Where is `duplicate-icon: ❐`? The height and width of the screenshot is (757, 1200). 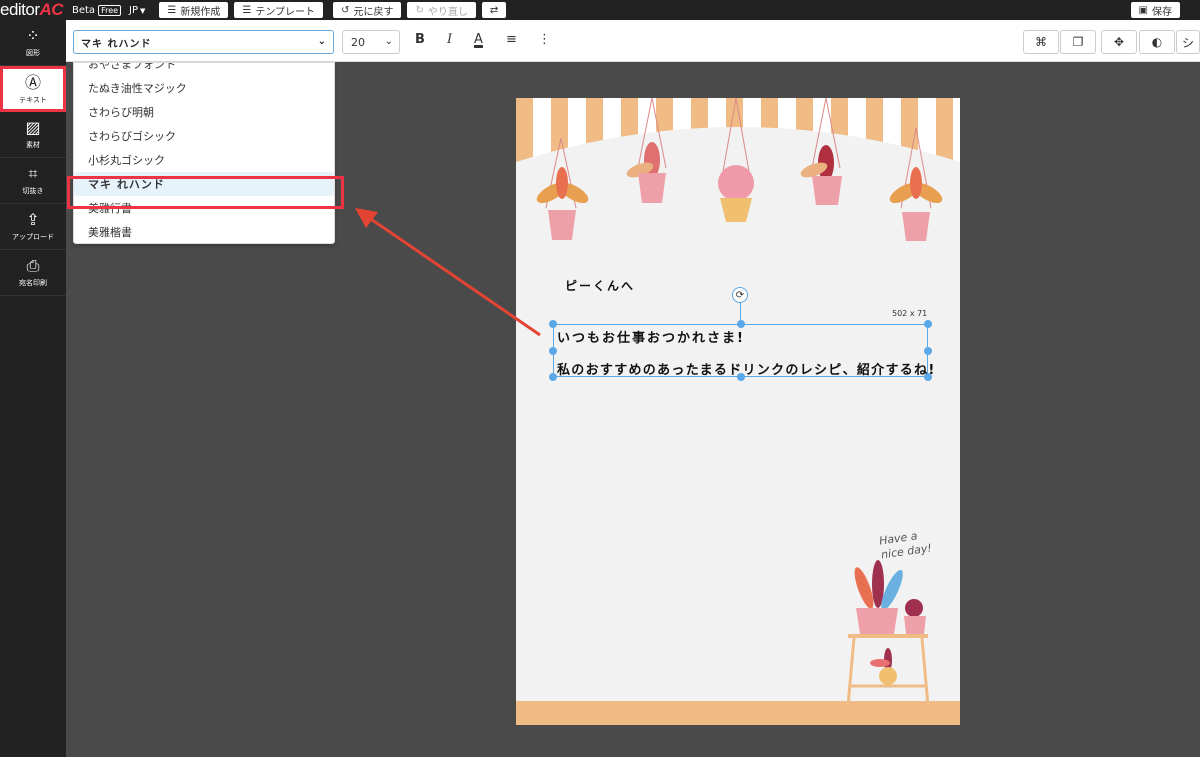 duplicate-icon: ❐ is located at coordinates (1078, 42).